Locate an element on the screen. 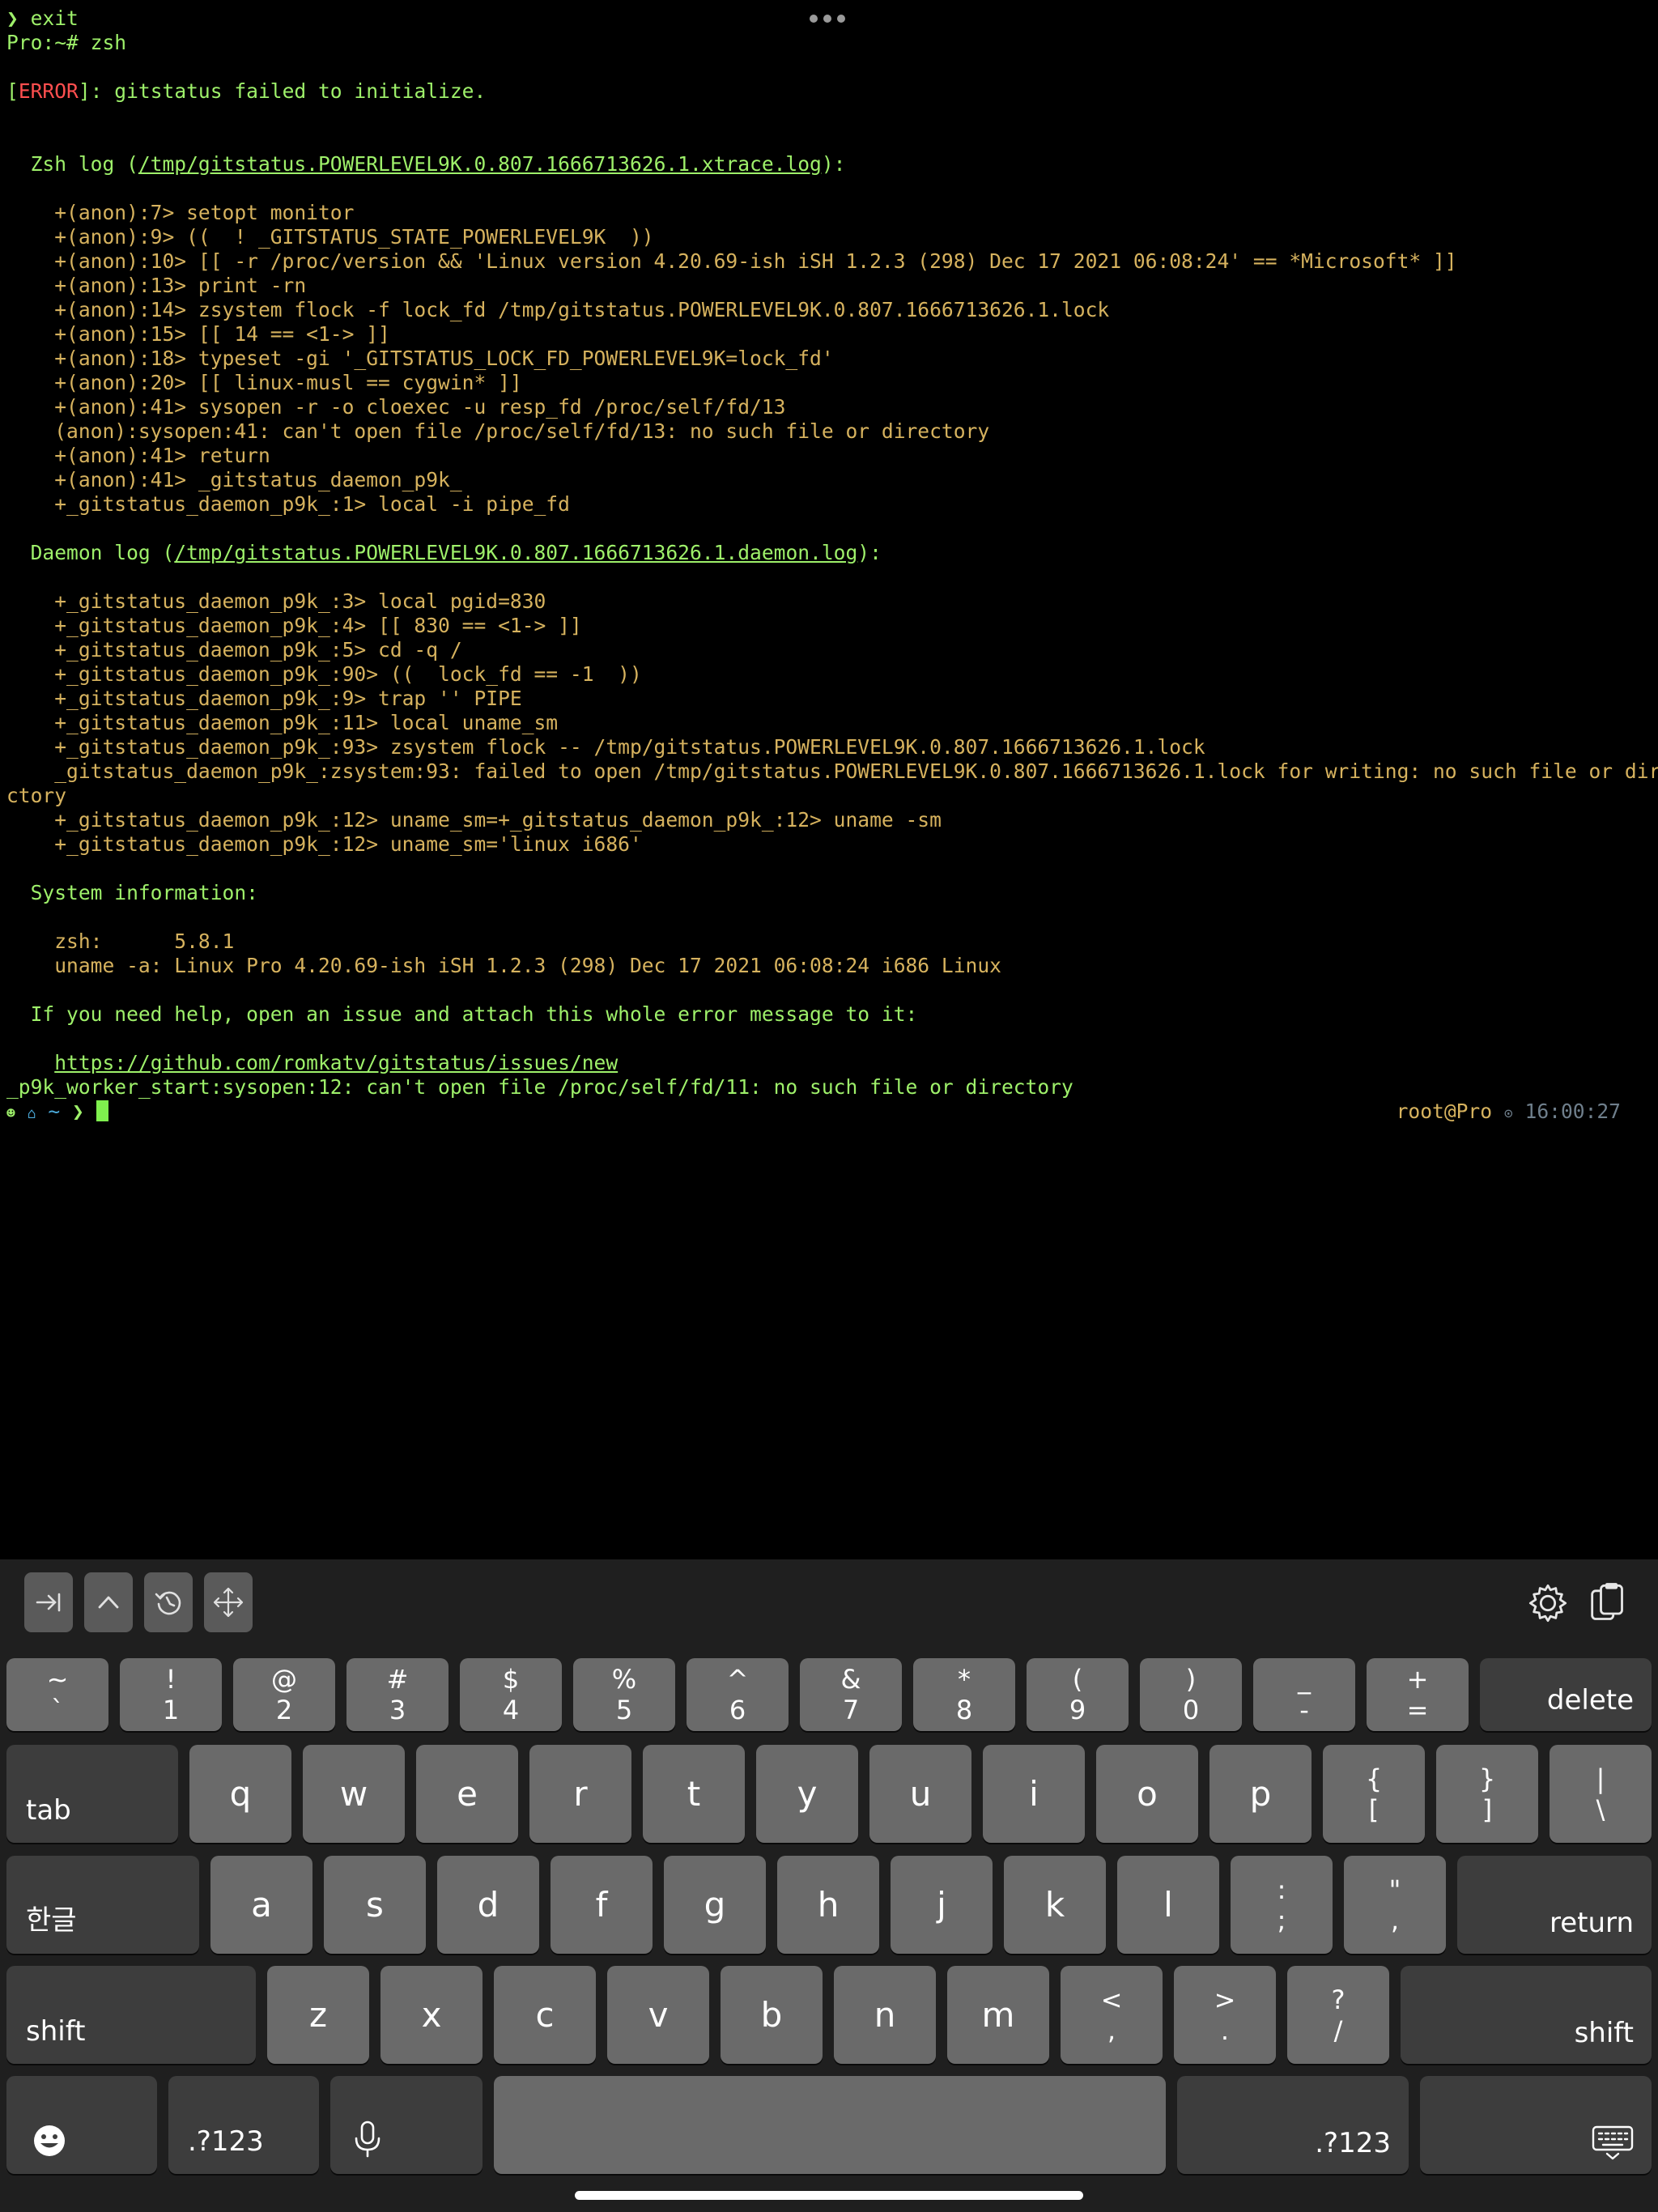 The width and height of the screenshot is (1658, 2212). key-p: p is located at coordinates (1260, 1794).